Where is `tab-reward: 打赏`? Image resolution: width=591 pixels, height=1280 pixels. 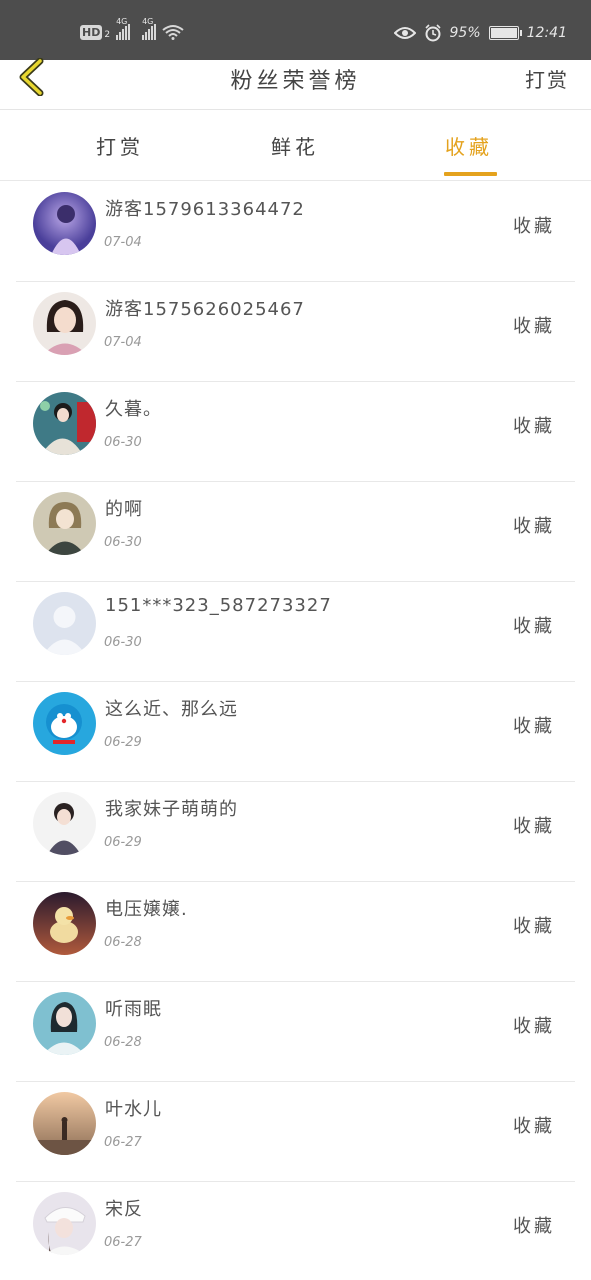
tab-reward: 打赏 is located at coordinates (120, 145).